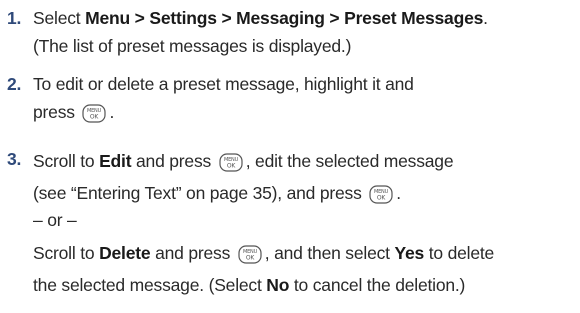  I want to click on delete-option: Delete, so click(125, 253).